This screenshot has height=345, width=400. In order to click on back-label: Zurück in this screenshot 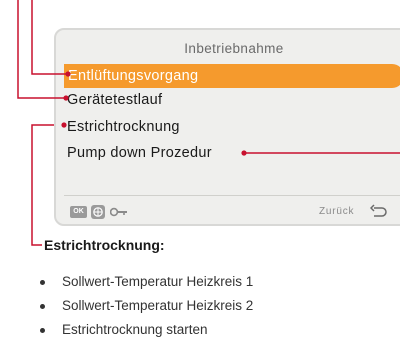, I will do `click(336, 211)`.